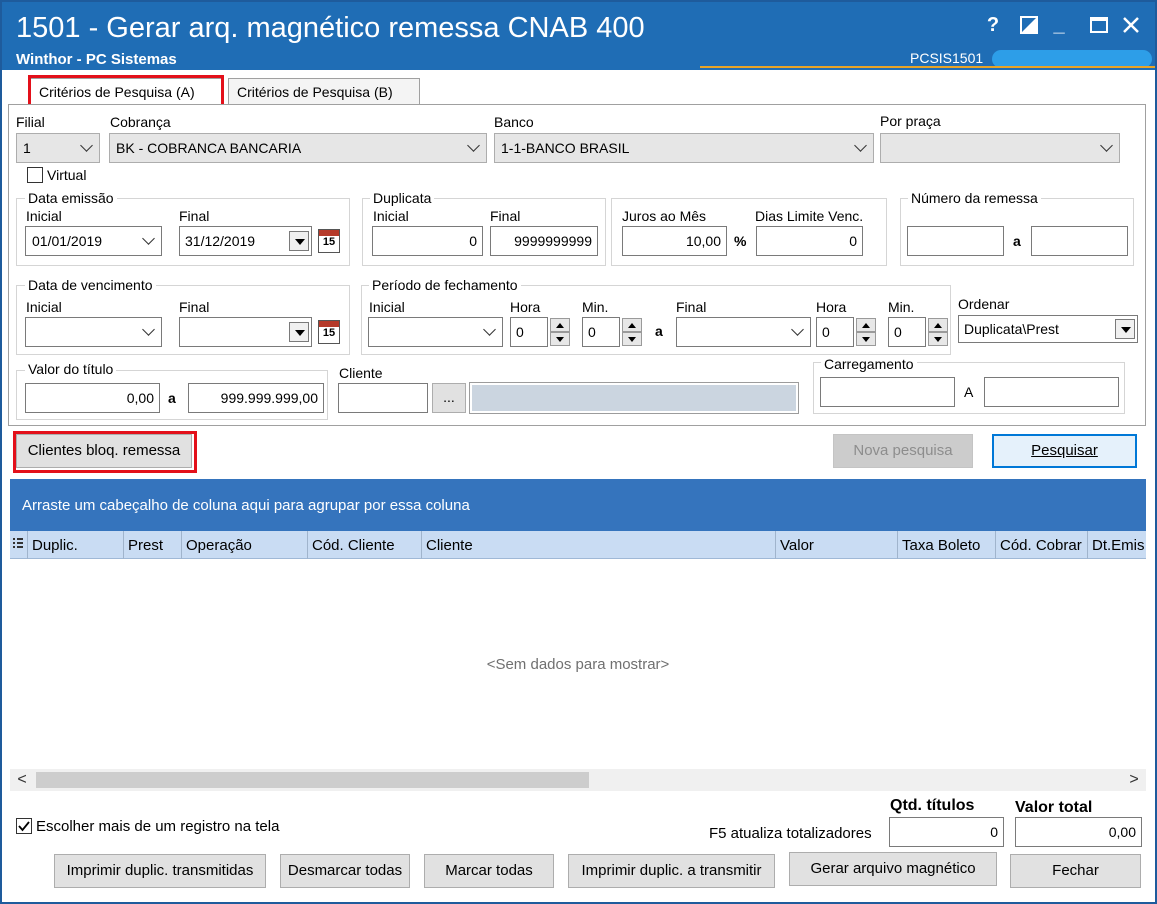 The image size is (1157, 904). Describe the element at coordinates (907, 332) in the screenshot. I see `min2-input: 0` at that location.